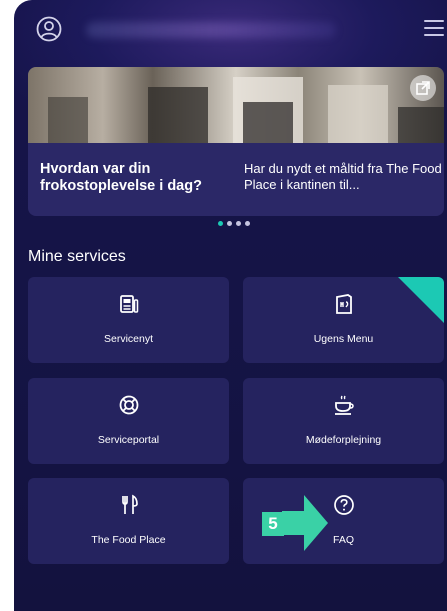  What do you see at coordinates (343, 440) in the screenshot?
I see `tile-label: Mødeforplejning` at bounding box center [343, 440].